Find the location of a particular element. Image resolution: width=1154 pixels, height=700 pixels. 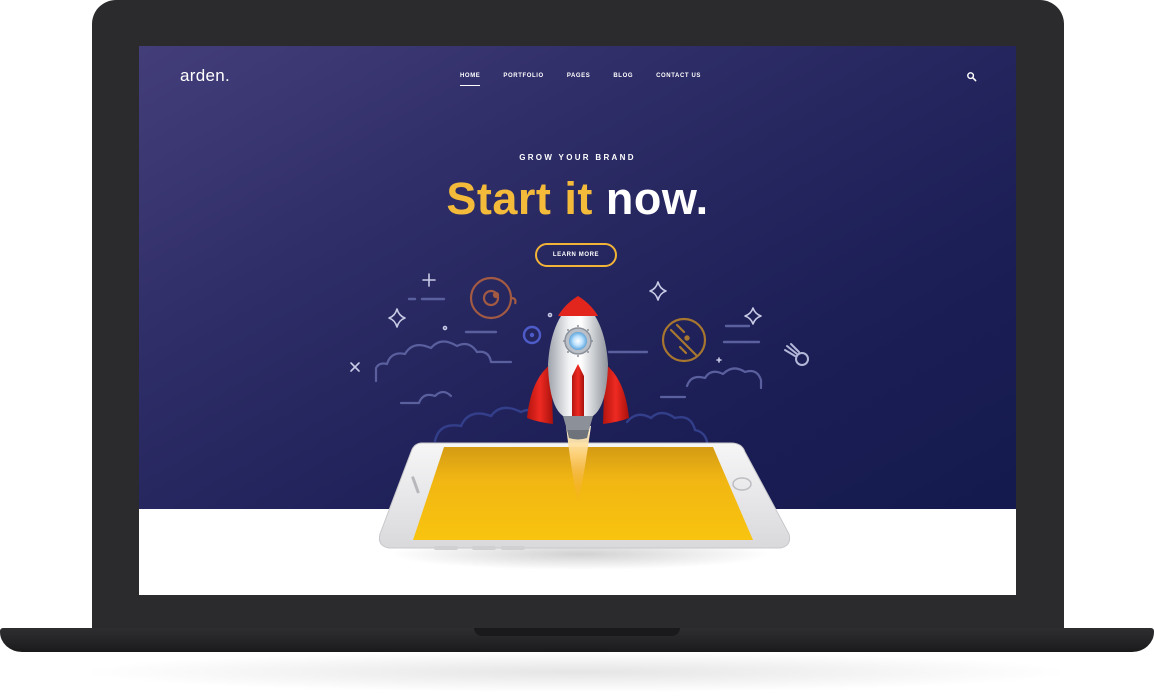

headline-accent: Start it is located at coordinates (519, 198).